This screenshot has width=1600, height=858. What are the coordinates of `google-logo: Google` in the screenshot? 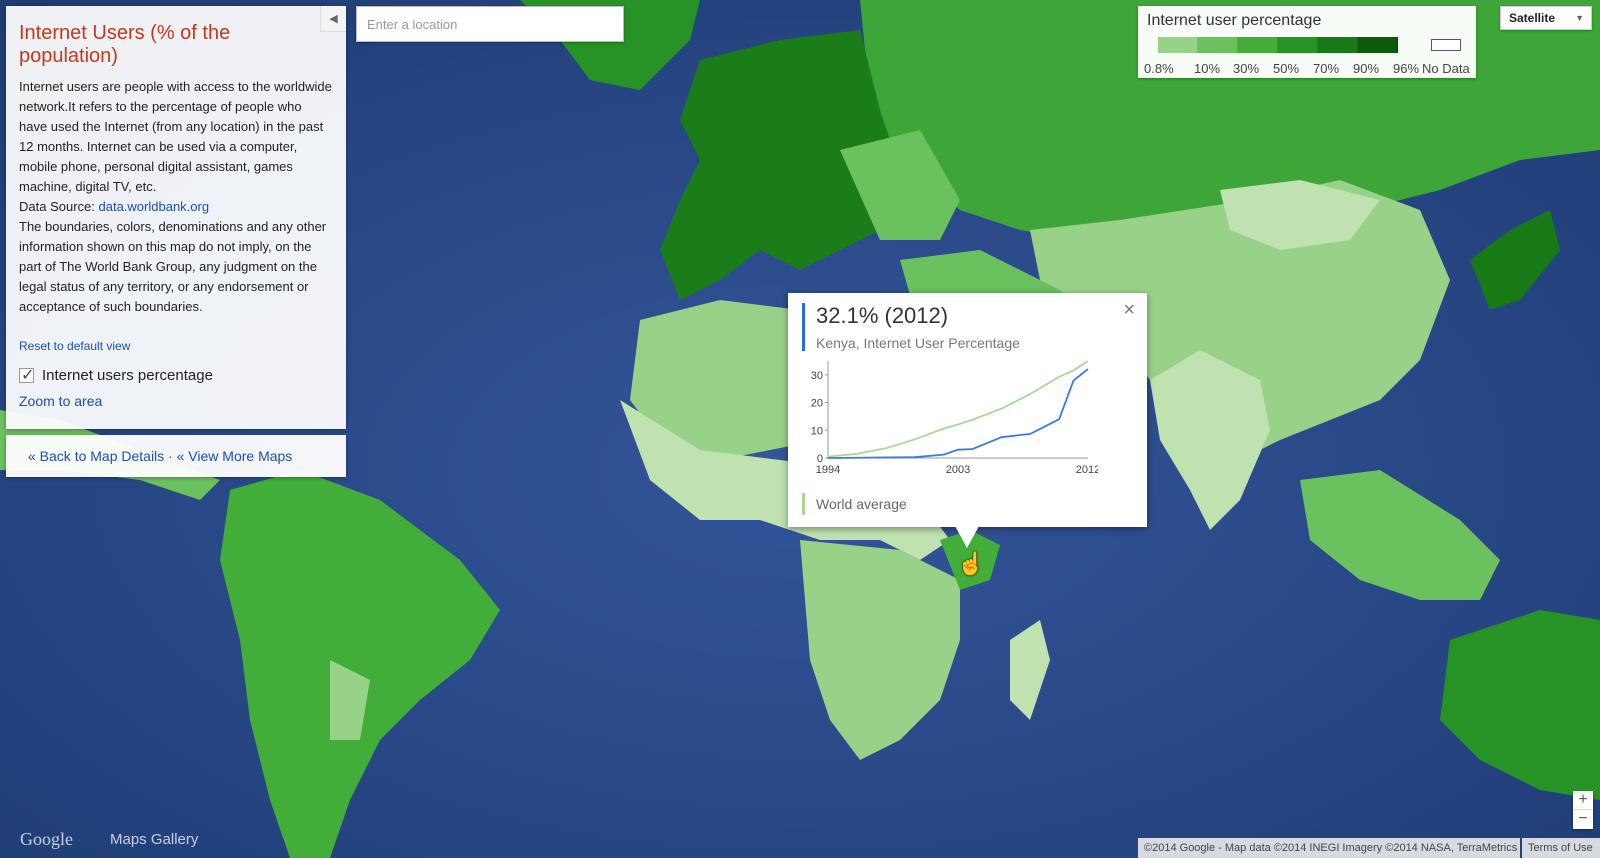 It's located at (46, 839).